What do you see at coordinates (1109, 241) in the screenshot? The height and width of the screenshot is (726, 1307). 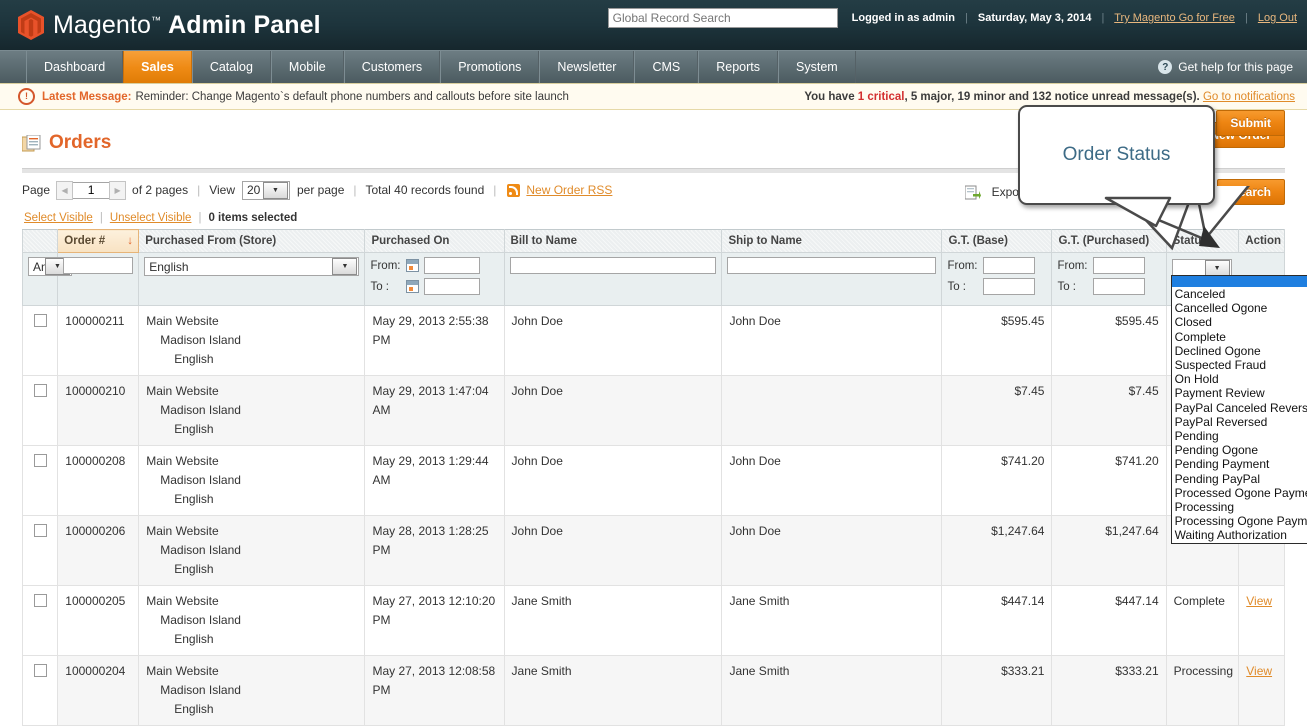 I see `column-header-gt-purchased: G.T. (Purchased)` at bounding box center [1109, 241].